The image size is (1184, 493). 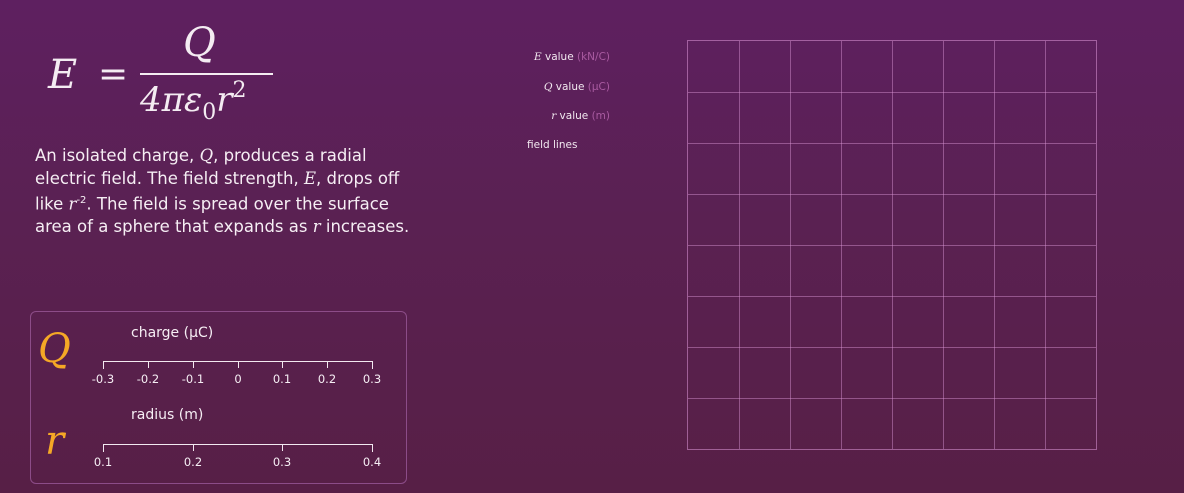 I want to click on r-value-label: r value (m), so click(x=560, y=116).